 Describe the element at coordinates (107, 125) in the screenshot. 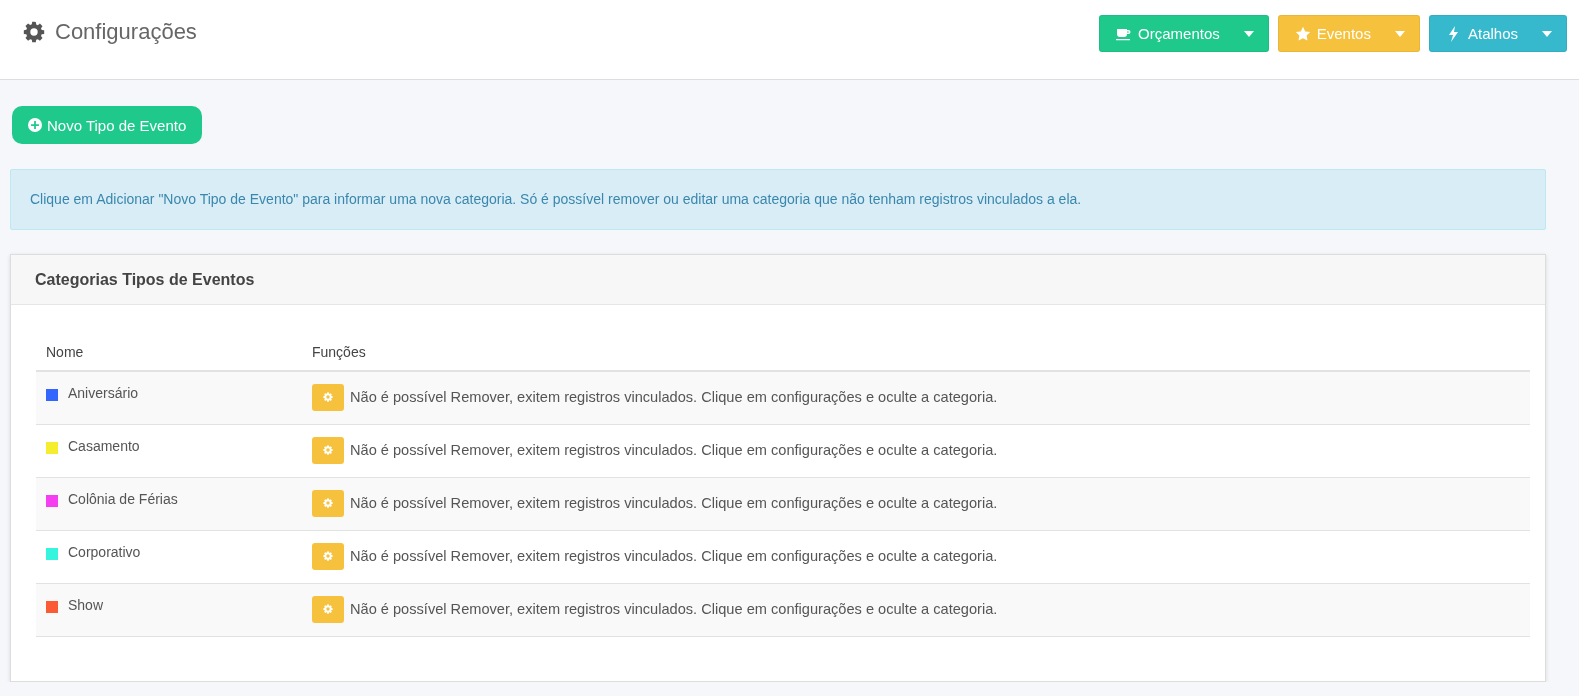

I see `new-event-type-button: Novo Tipo de Evento` at that location.